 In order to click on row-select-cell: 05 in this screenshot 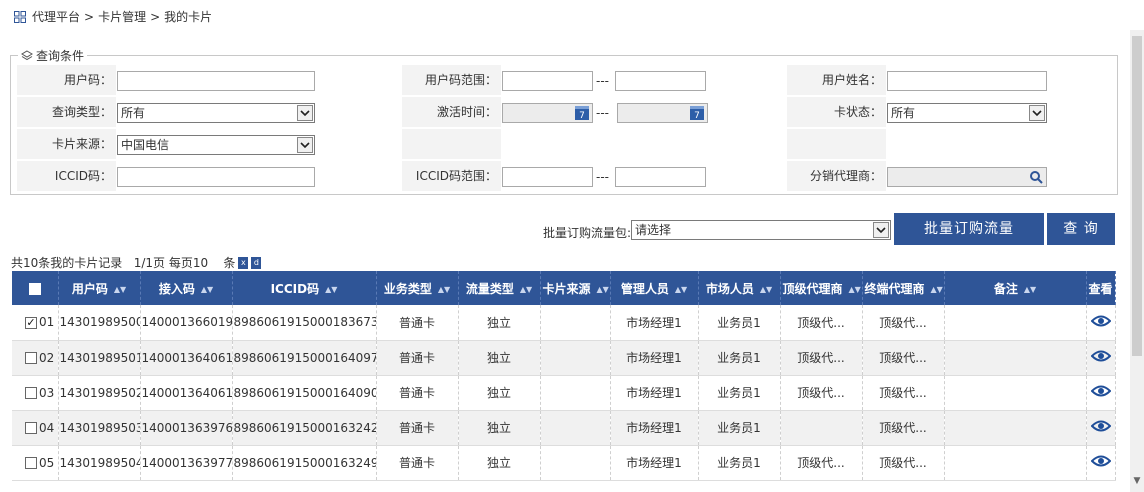, I will do `click(35, 463)`.